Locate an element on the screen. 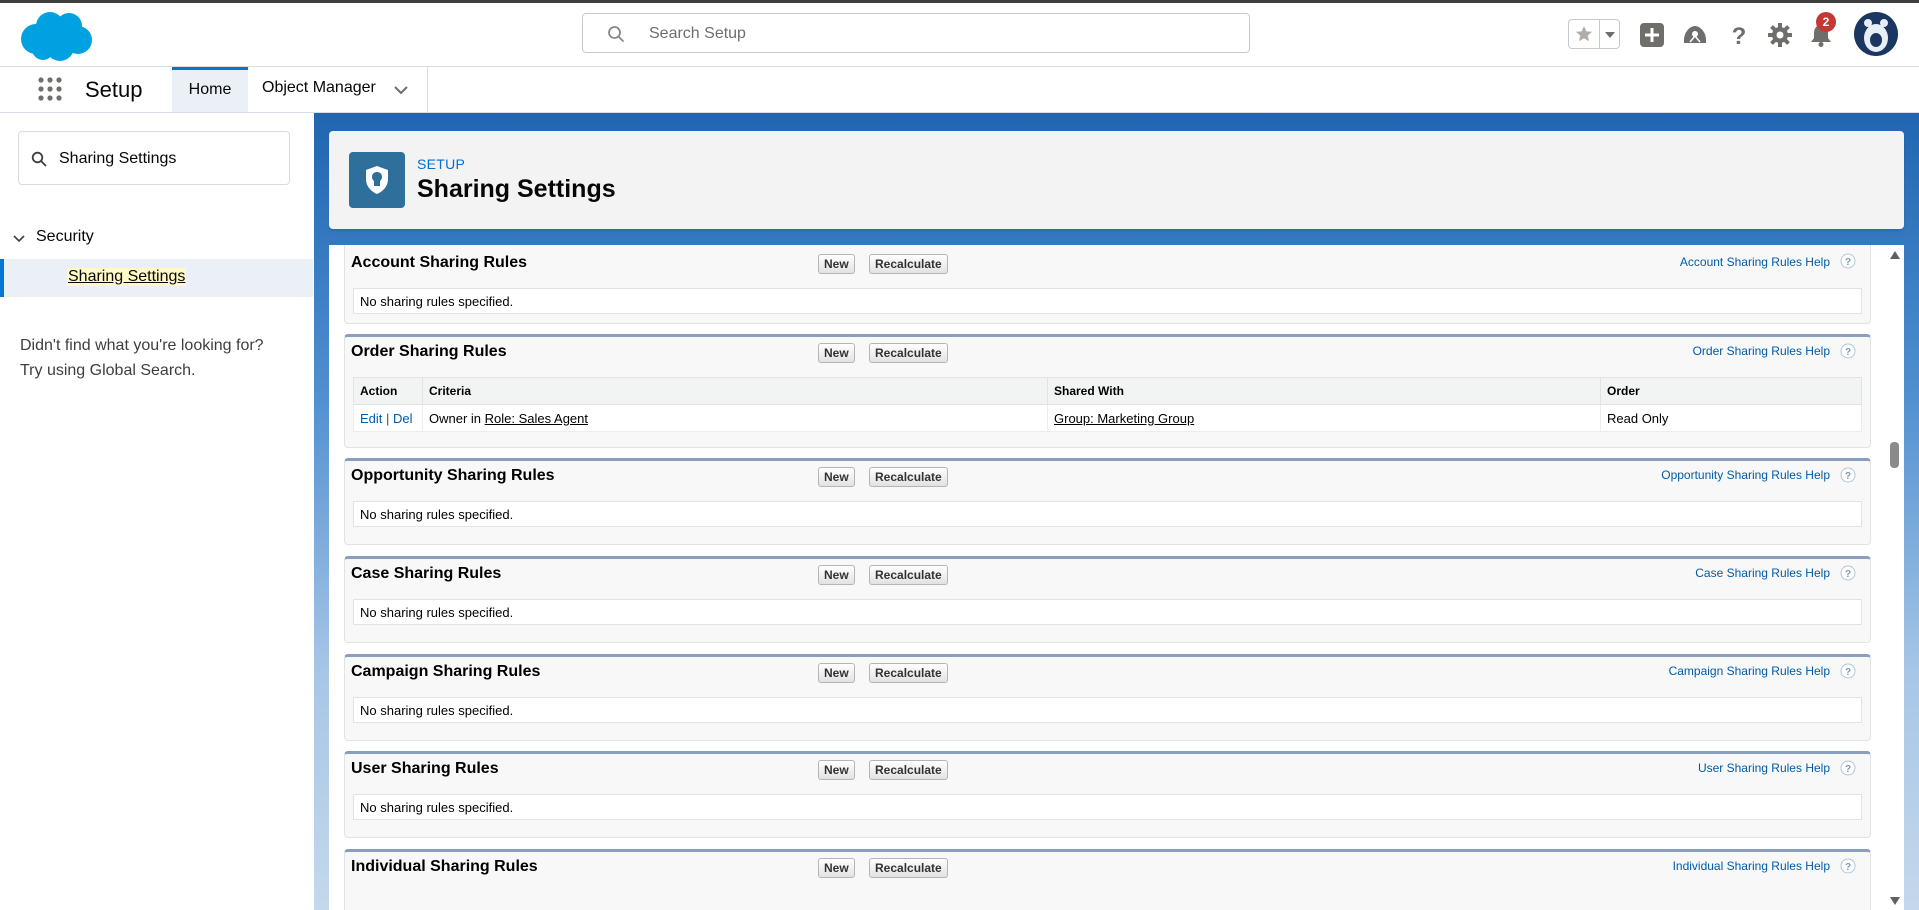 Image resolution: width=1919 pixels, height=910 pixels. search-setup-box is located at coordinates (916, 33).